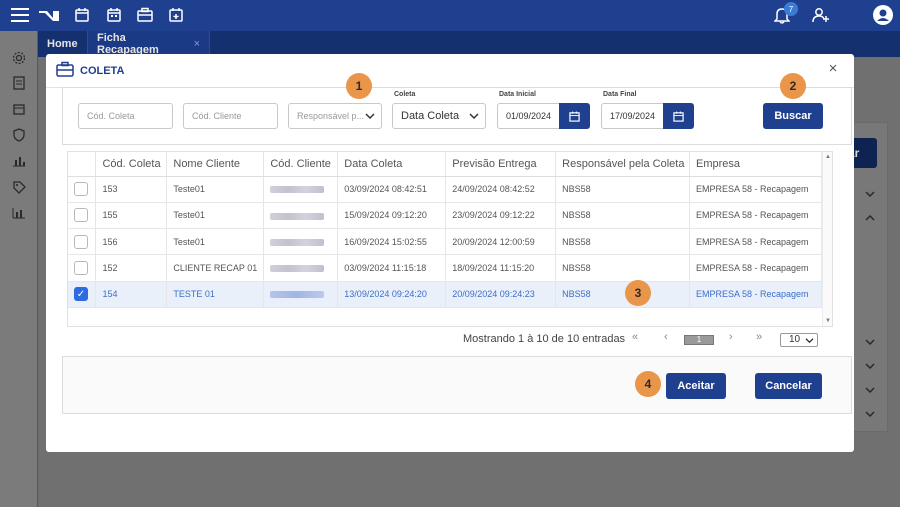 This screenshot has height=507, width=900. Describe the element at coordinates (793, 86) in the screenshot. I see `step-callout-2: 2` at that location.